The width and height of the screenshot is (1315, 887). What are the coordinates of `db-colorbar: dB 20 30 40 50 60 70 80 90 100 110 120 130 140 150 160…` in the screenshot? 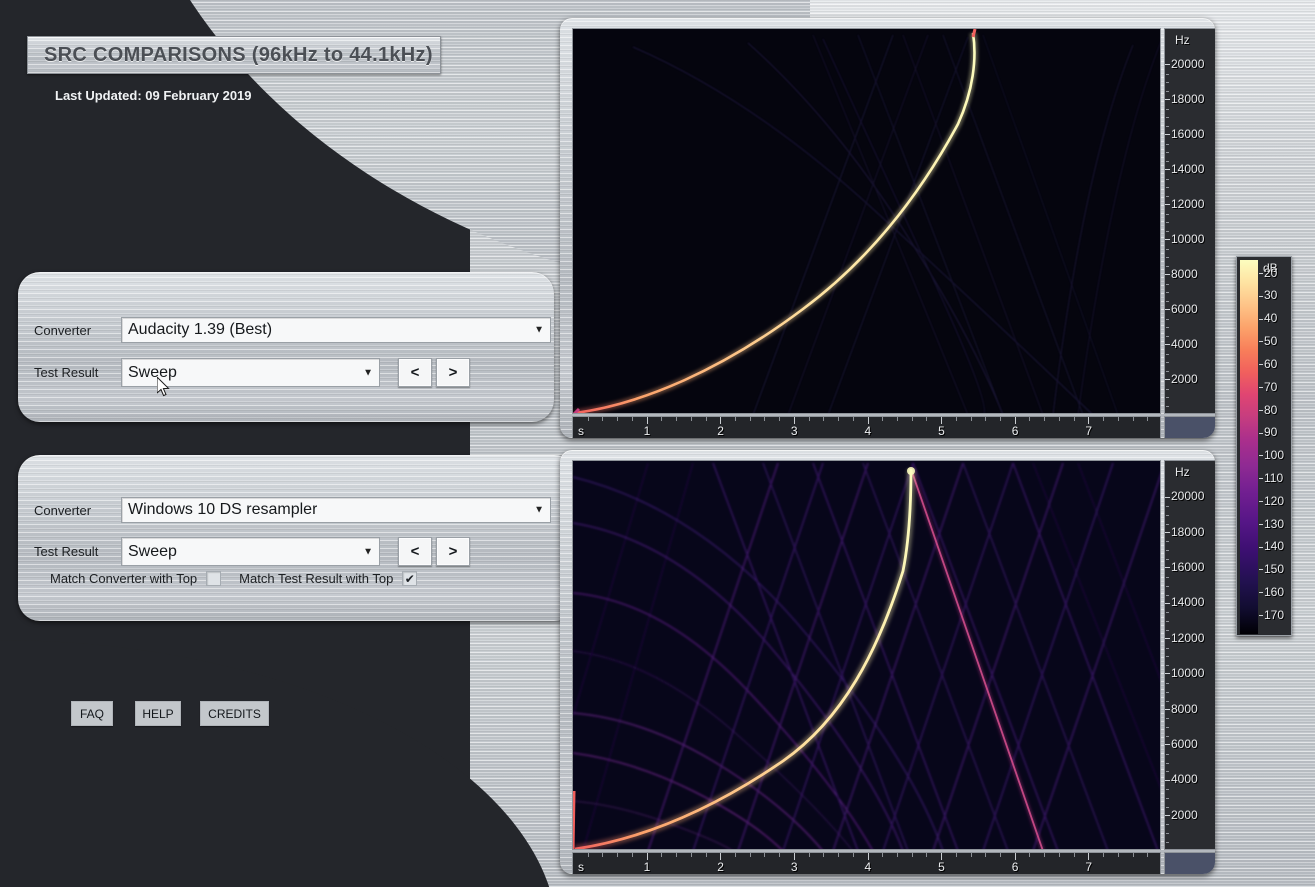 It's located at (1264, 446).